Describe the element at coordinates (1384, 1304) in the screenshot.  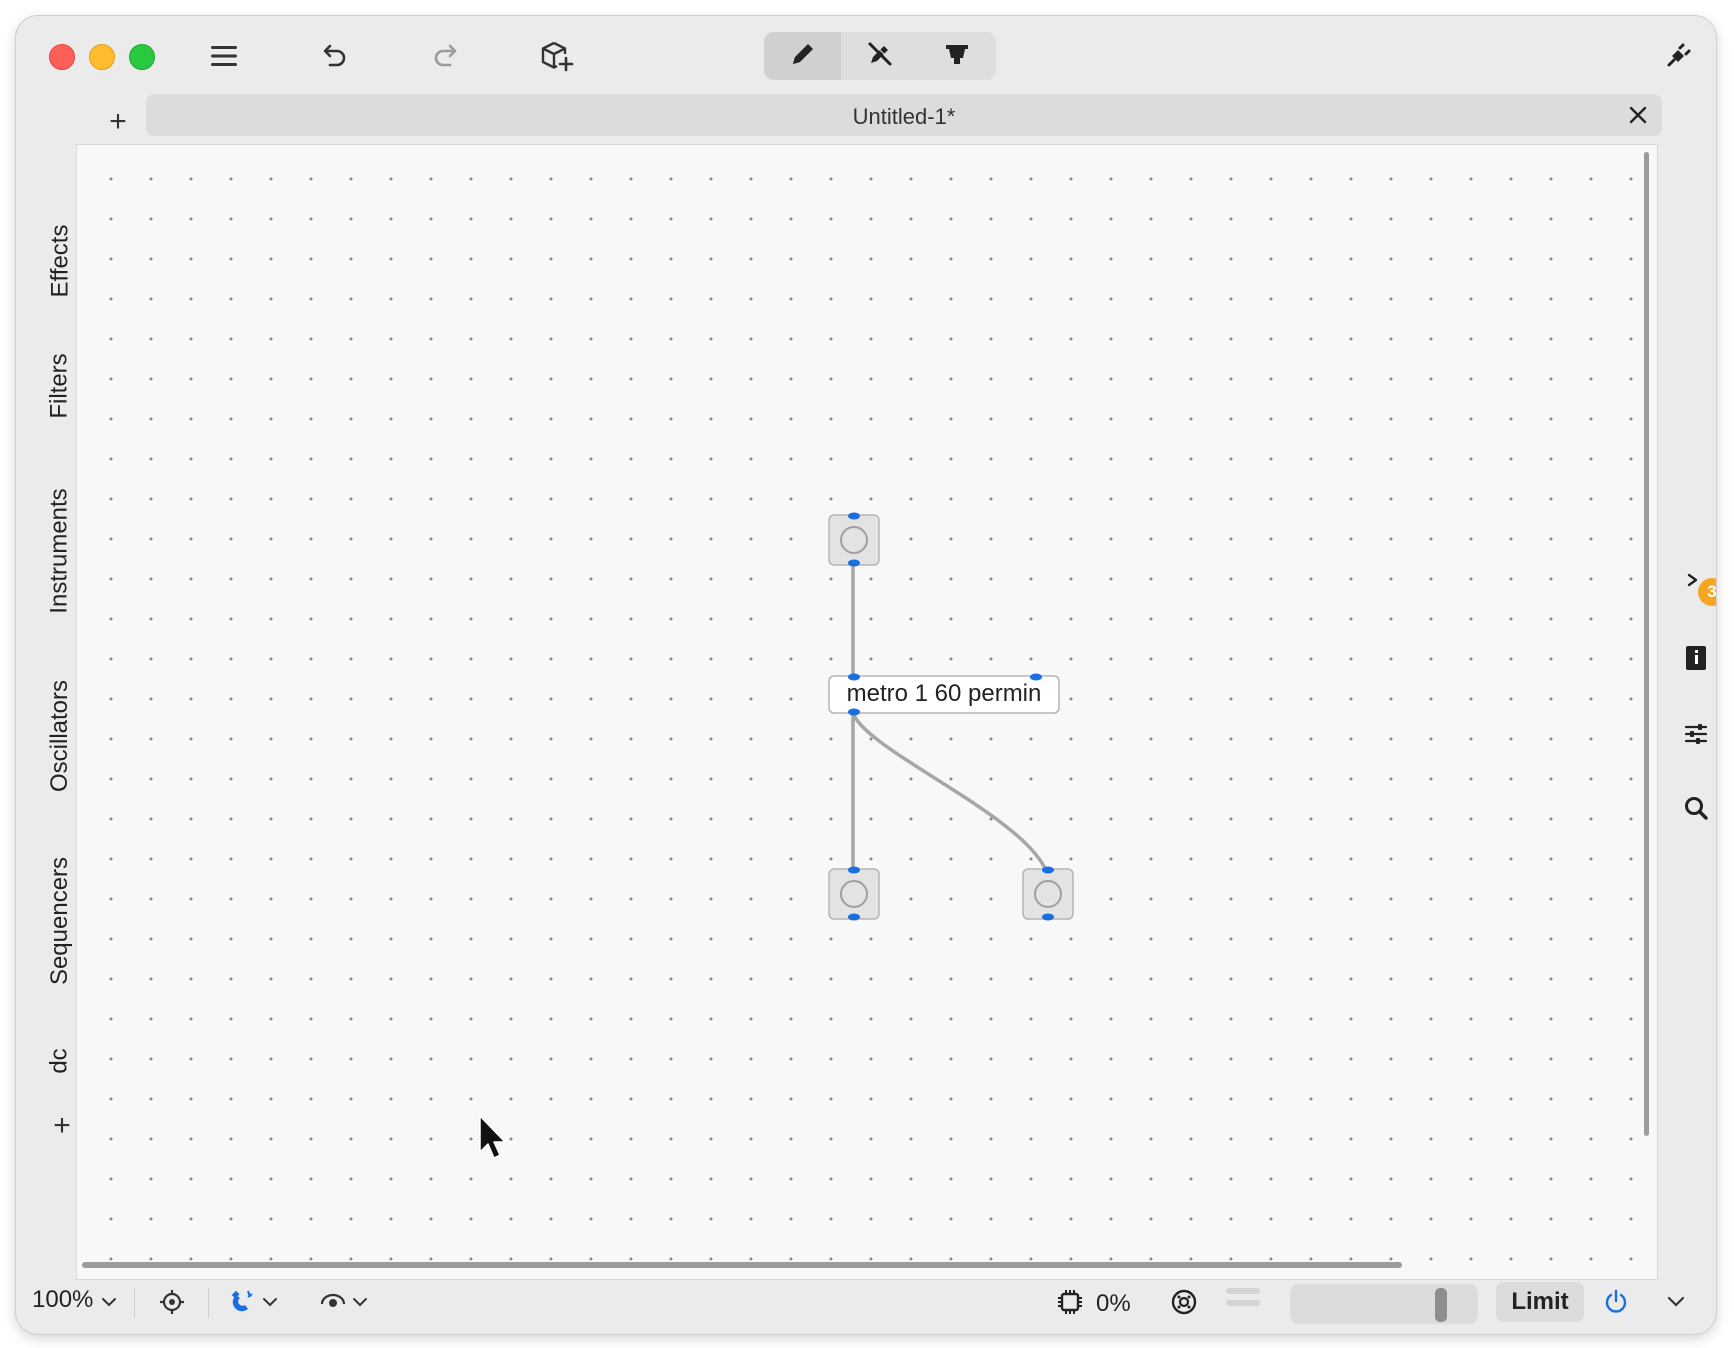
I see `volume-slider` at that location.